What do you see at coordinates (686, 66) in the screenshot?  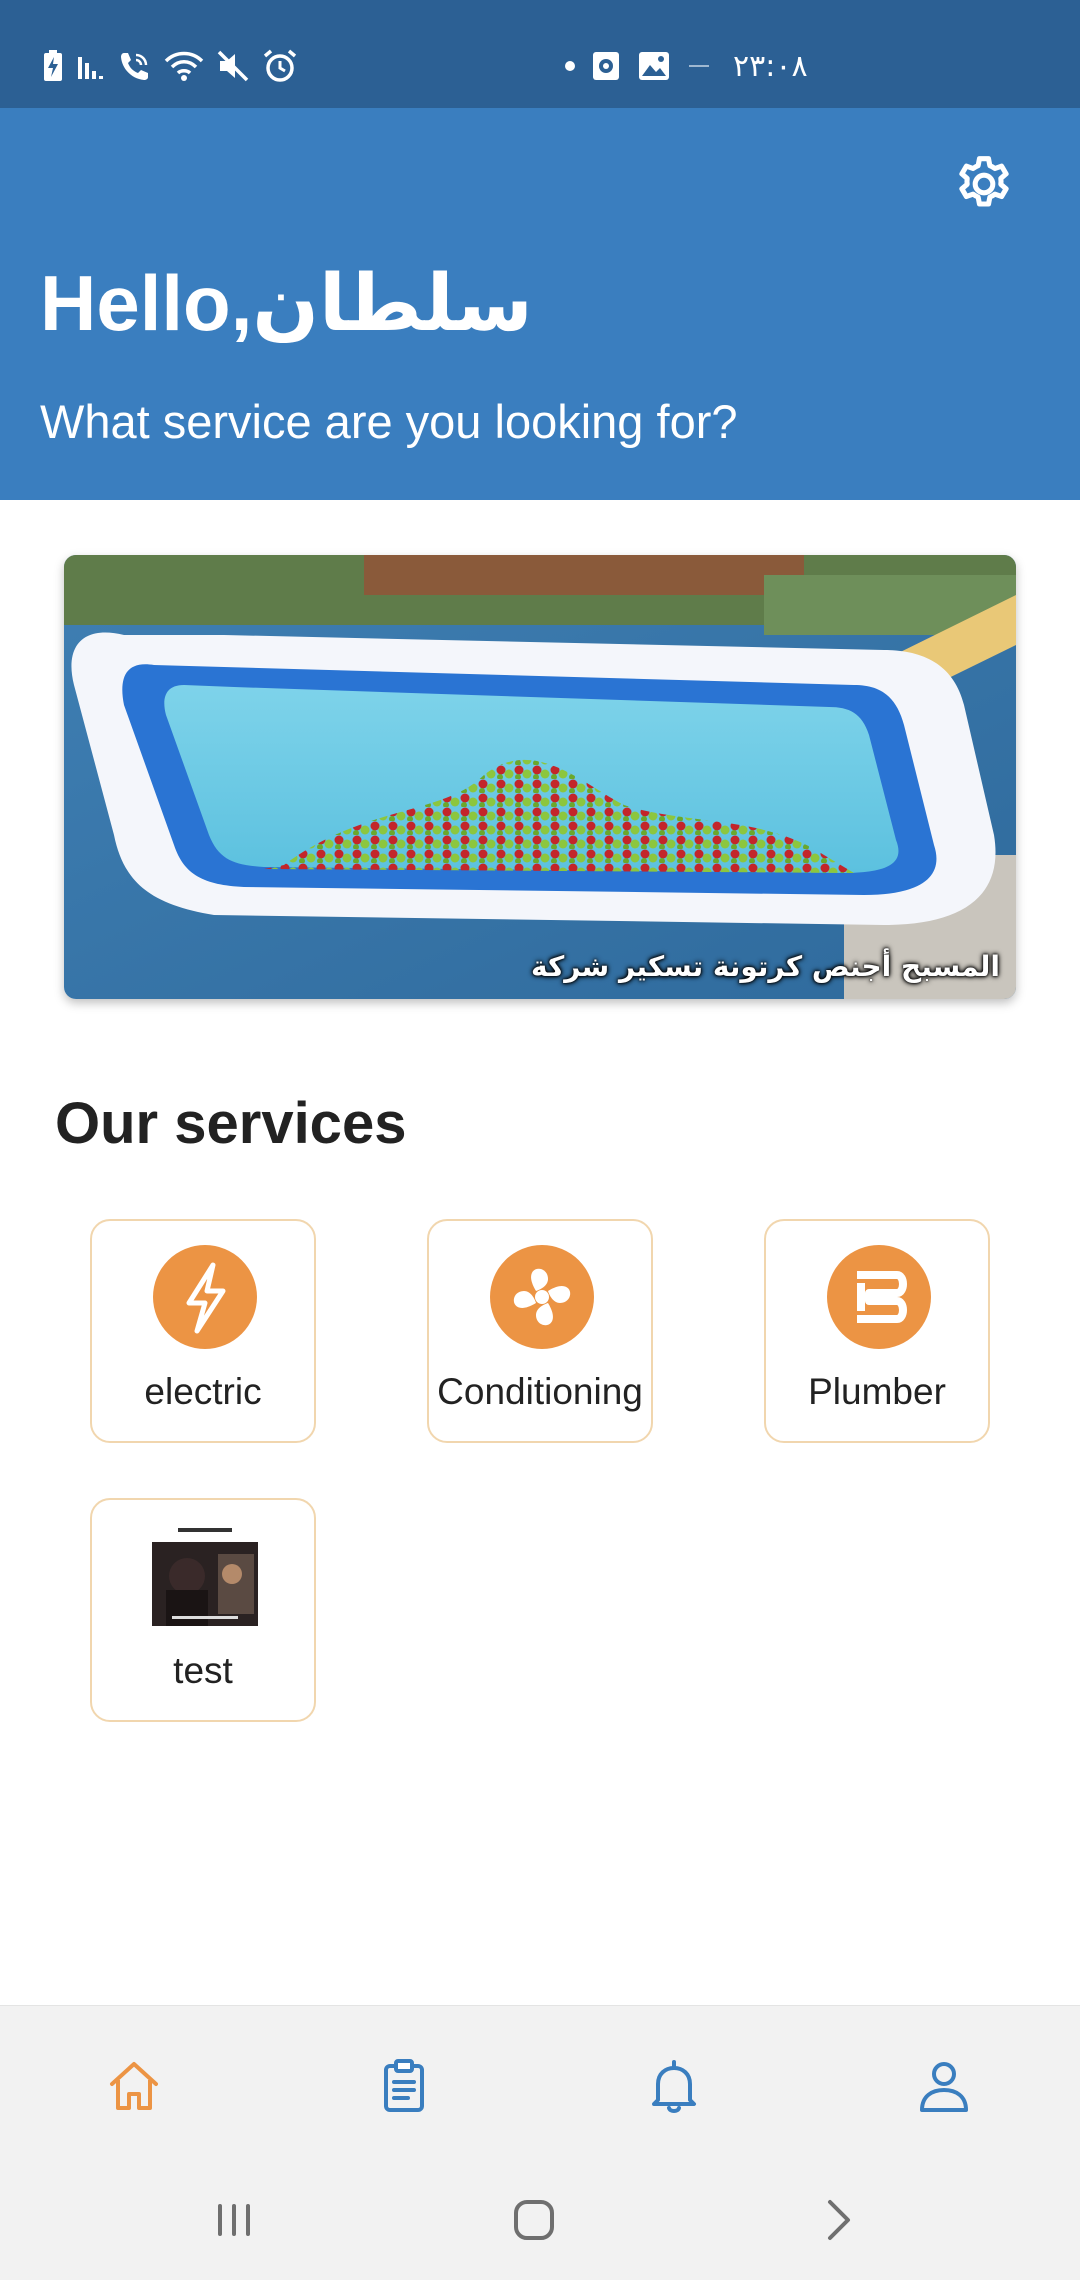 I see `status-icons-center: ٢٣:٠٨` at bounding box center [686, 66].